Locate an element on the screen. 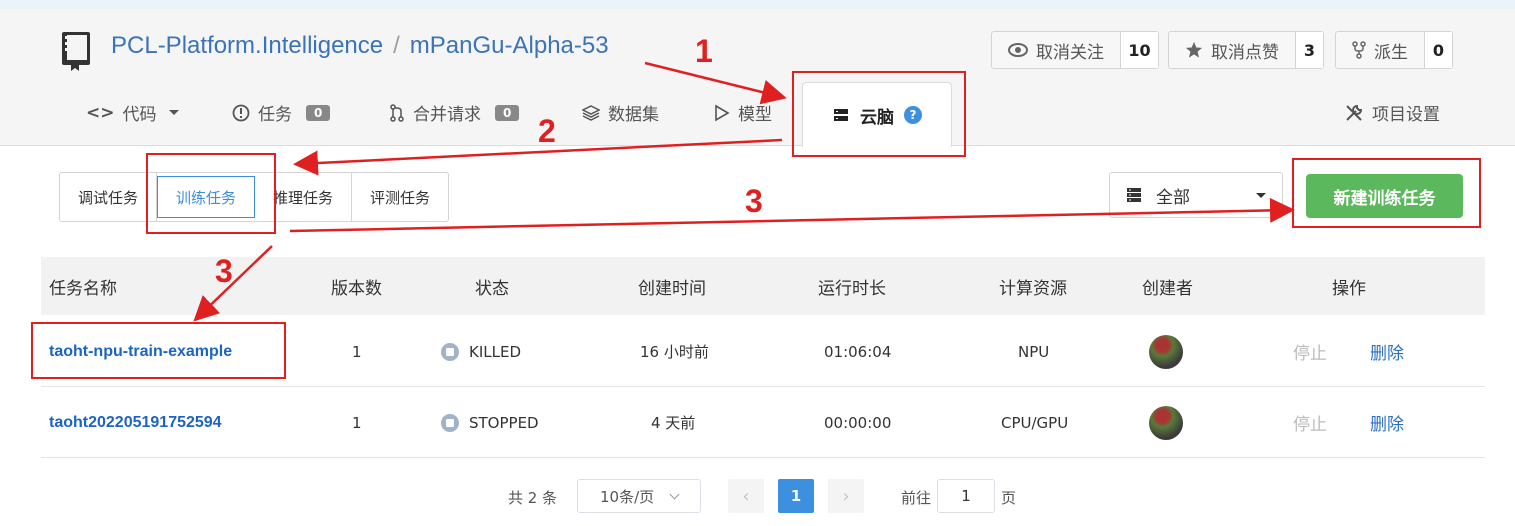 This screenshot has width=1515, height=526. fork-button: 派生 0 is located at coordinates (1394, 50).